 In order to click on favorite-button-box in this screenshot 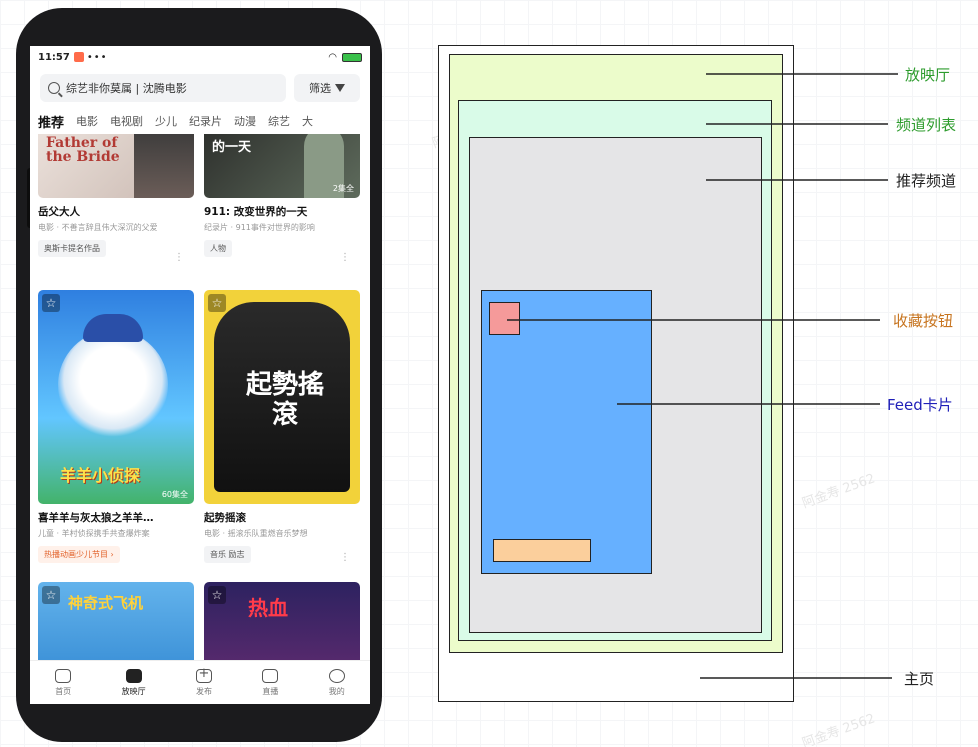, I will do `click(504, 318)`.